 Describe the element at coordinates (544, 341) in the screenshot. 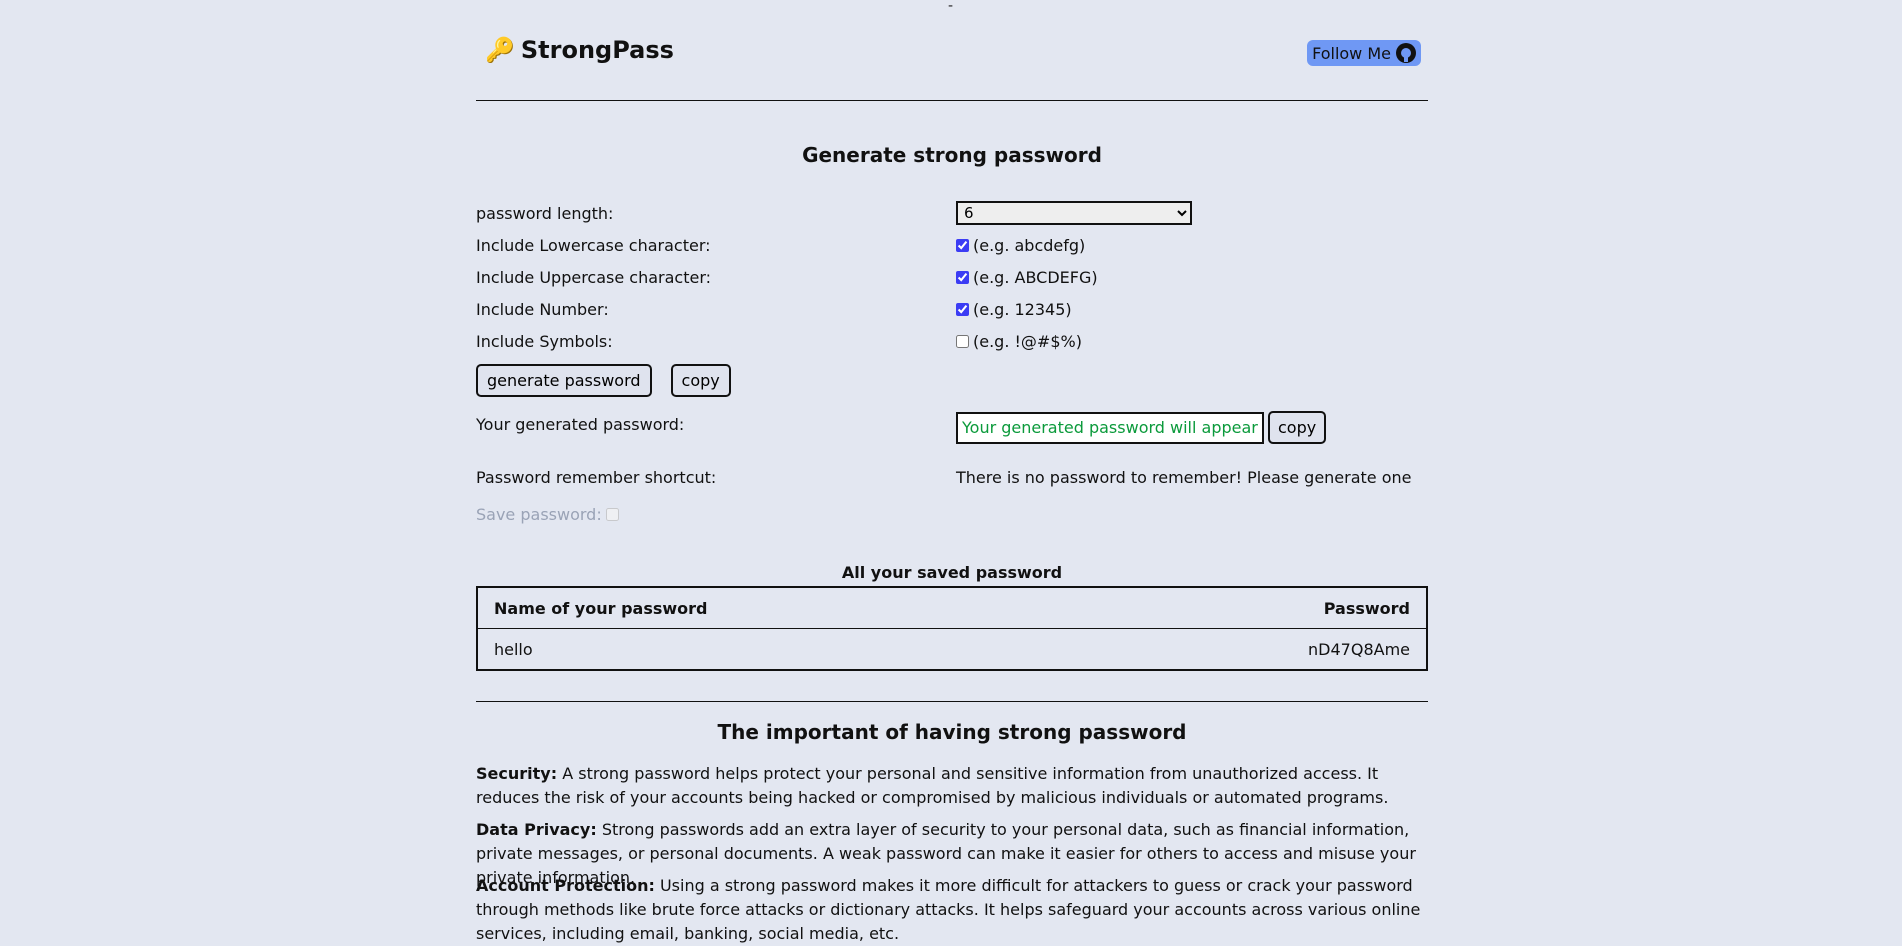

I see `symbols-label: Include Symbols:` at that location.